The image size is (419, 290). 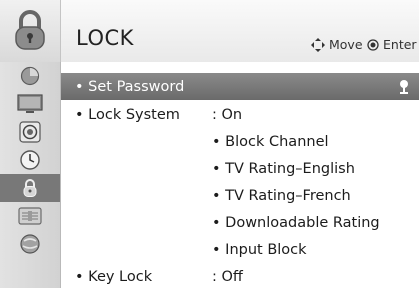 What do you see at coordinates (346, 44) in the screenshot?
I see `move-hint-label: Move` at bounding box center [346, 44].